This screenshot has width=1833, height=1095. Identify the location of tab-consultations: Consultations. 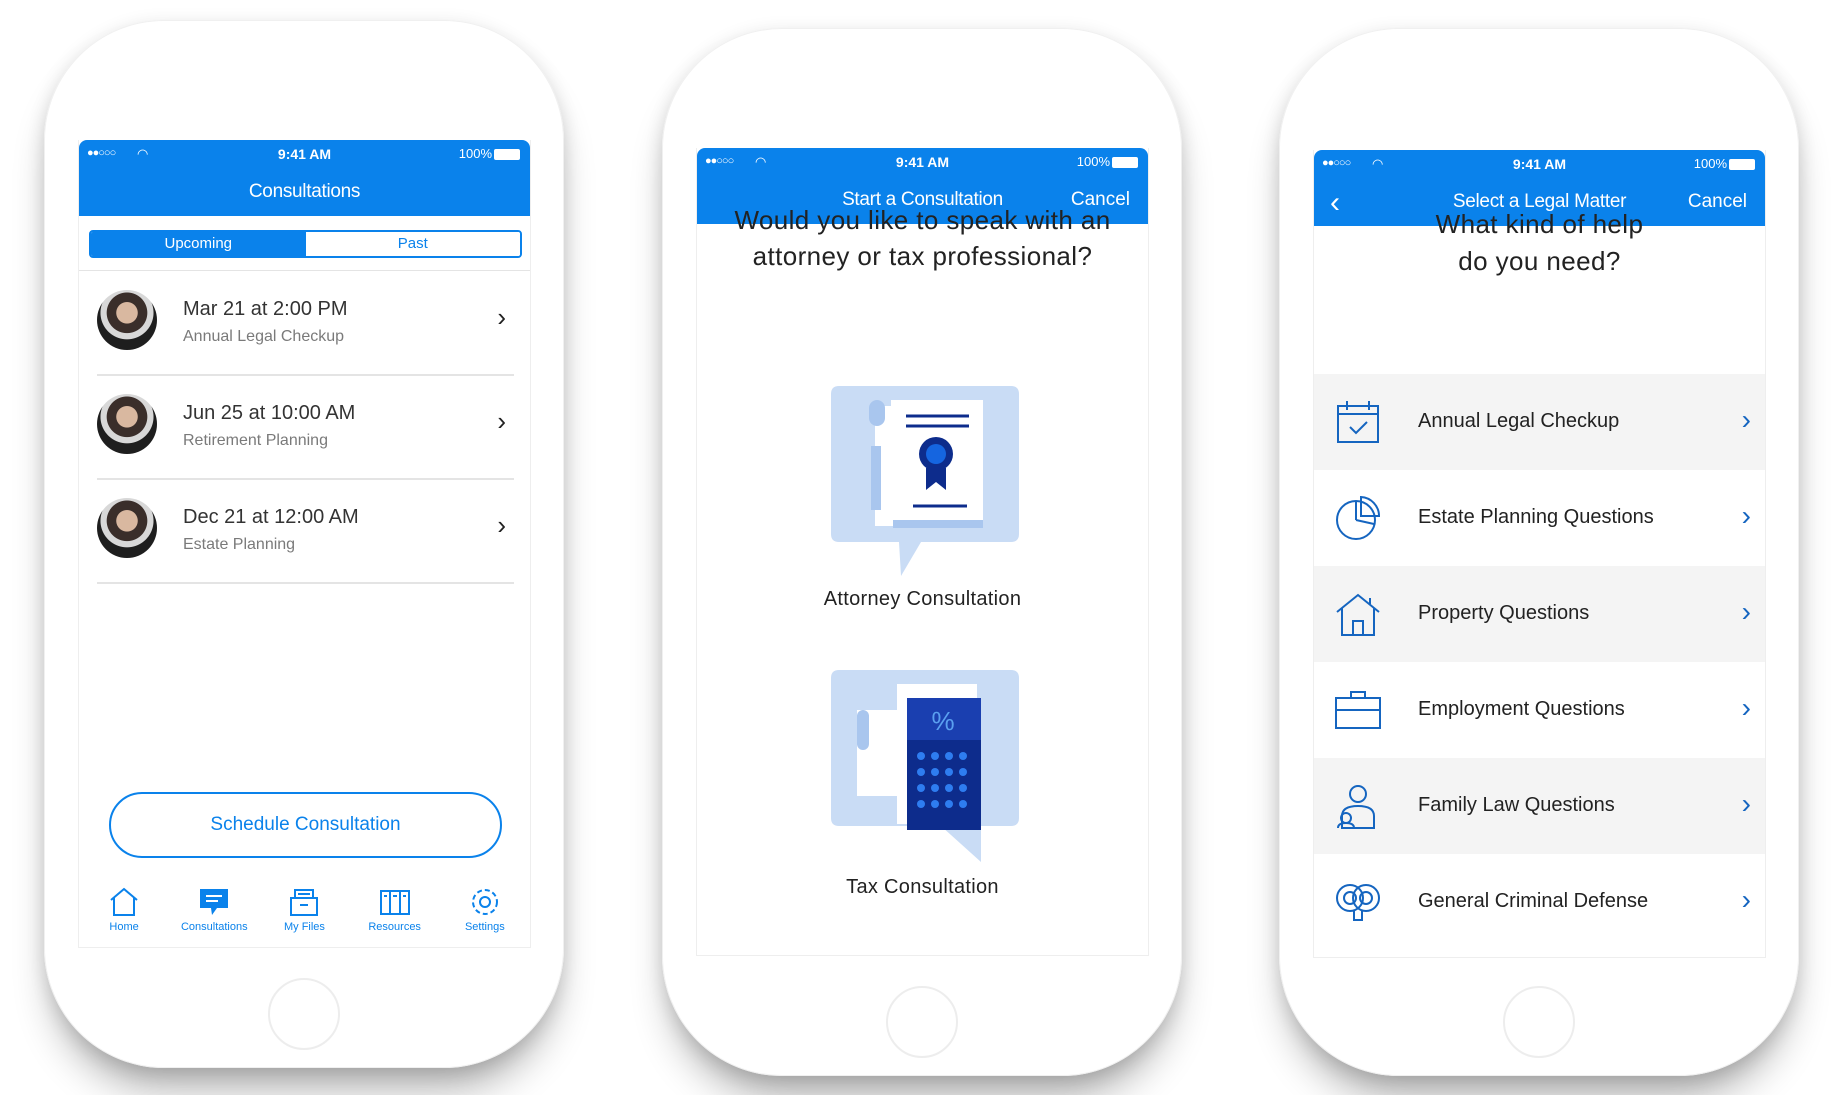
(214, 914).